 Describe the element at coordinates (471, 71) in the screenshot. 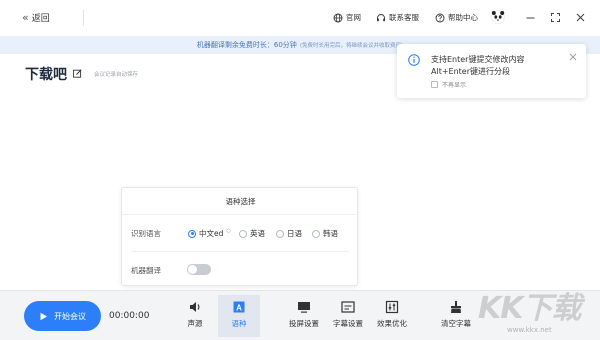

I see `tip-line-2: Alt+Enter键进行分段` at that location.